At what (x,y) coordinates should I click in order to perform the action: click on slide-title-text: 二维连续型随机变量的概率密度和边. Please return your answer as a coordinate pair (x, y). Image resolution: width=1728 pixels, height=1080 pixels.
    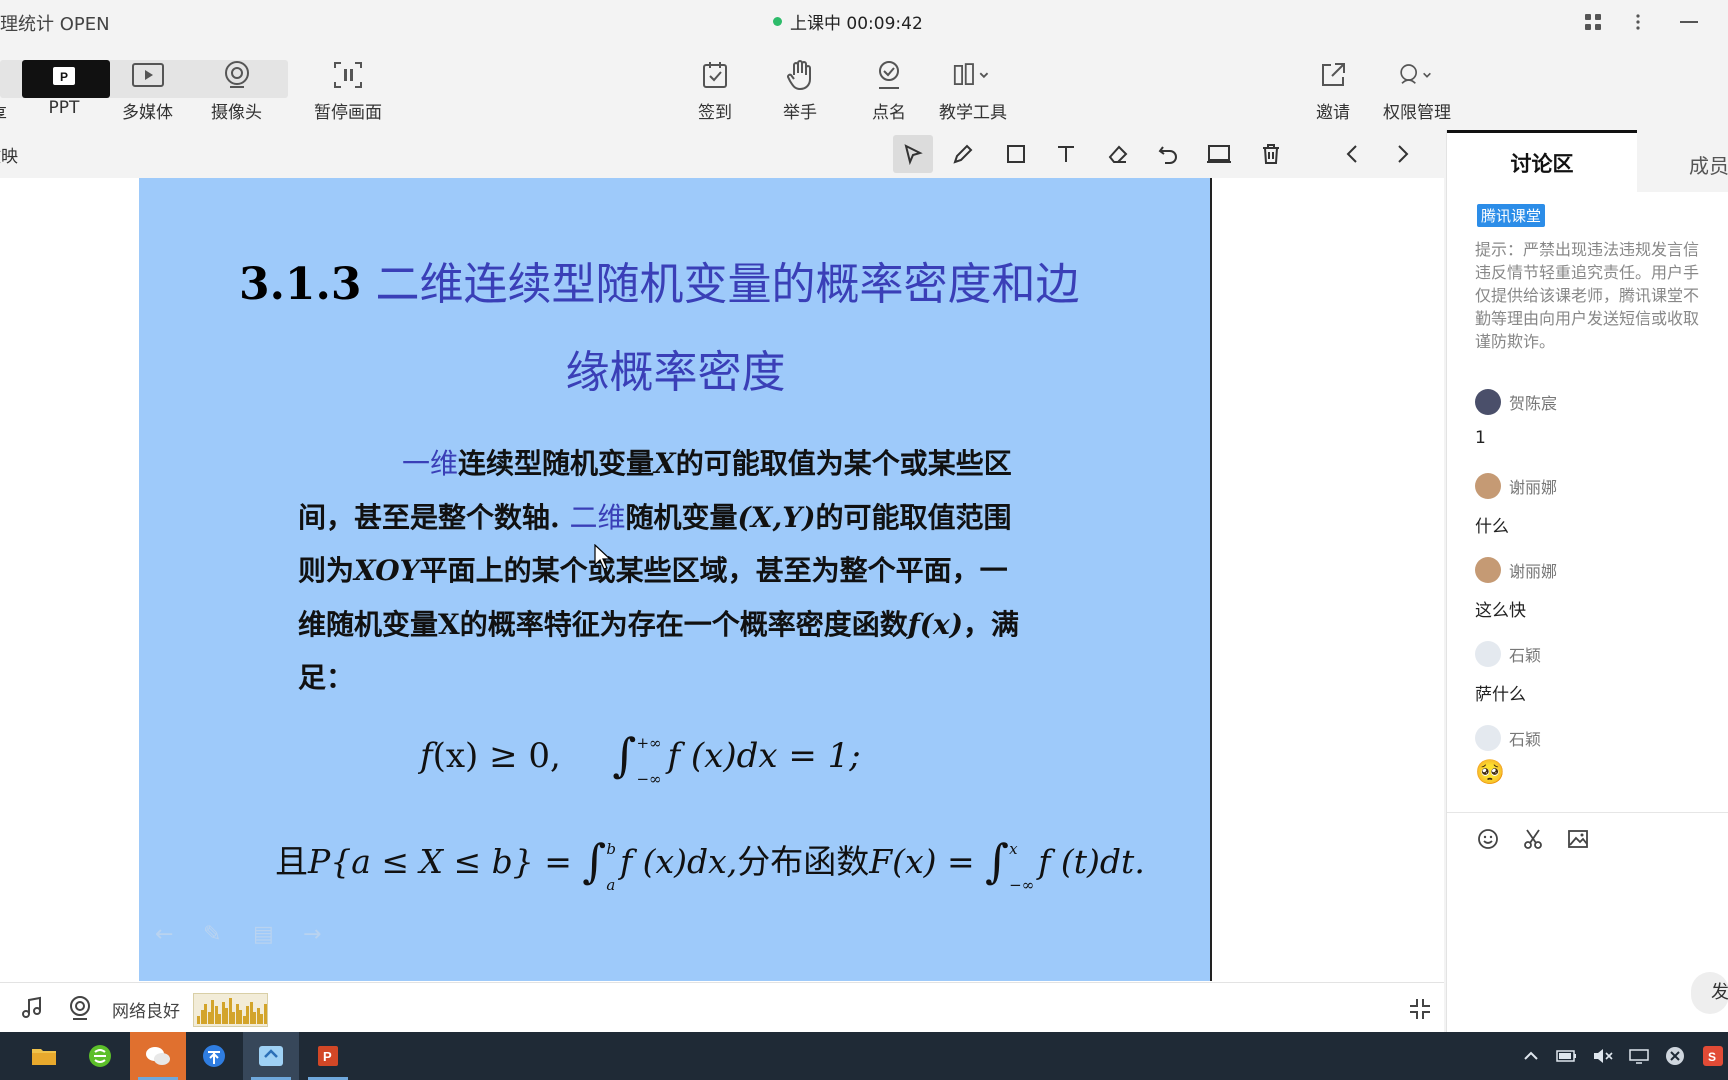
    Looking at the image, I should click on (727, 284).